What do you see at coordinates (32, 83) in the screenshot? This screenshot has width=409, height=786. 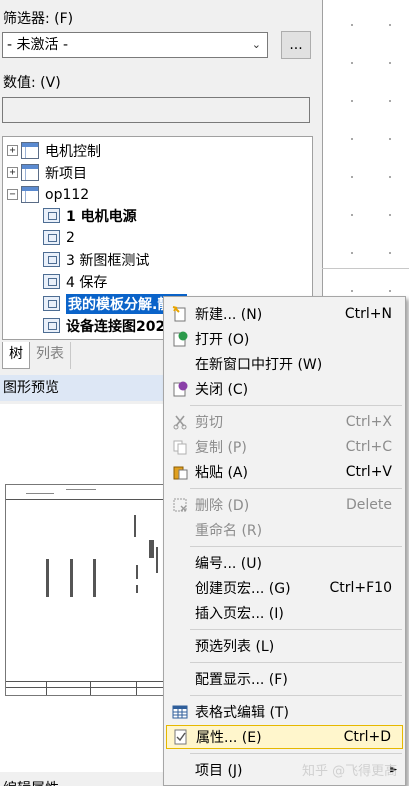 I see `value-label: 数值: (V)` at bounding box center [32, 83].